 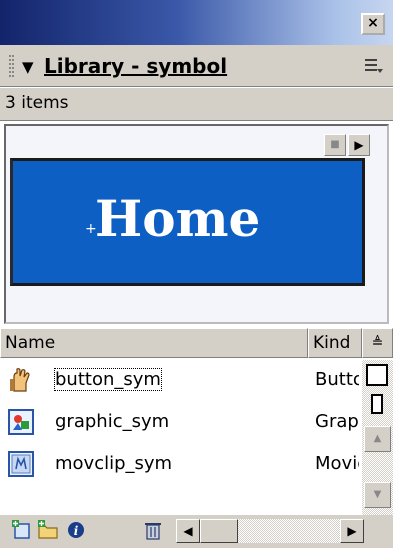 I want to click on list-item-name: graphic_sym, so click(x=112, y=421).